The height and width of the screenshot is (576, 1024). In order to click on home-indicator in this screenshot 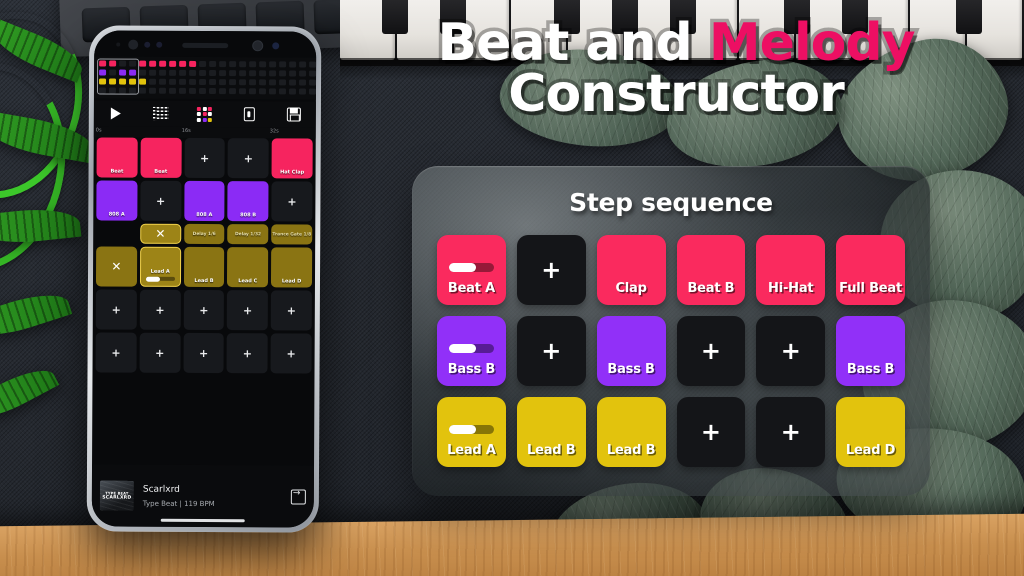, I will do `click(202, 520)`.